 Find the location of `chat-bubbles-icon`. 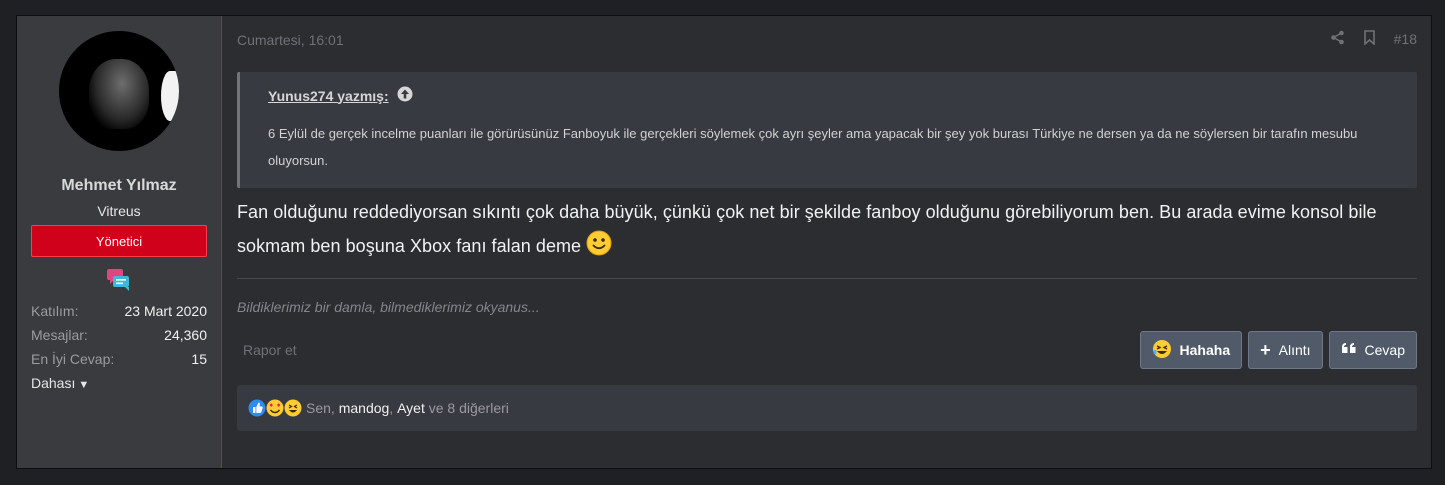

chat-bubbles-icon is located at coordinates (119, 280).